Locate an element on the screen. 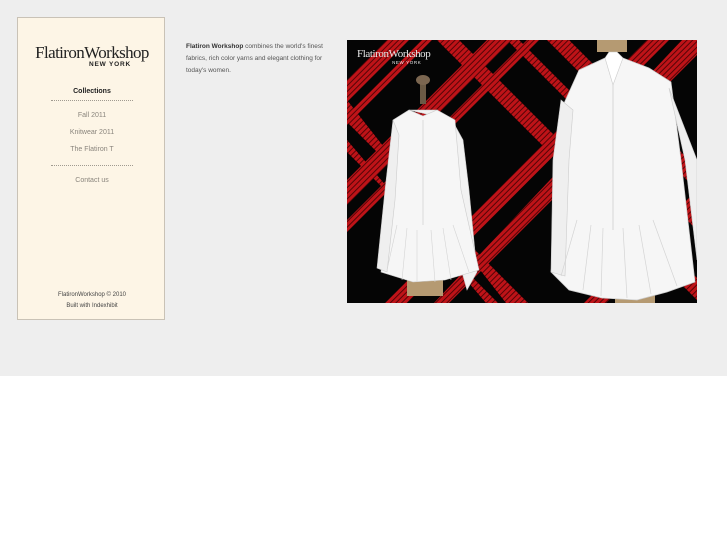 Image resolution: width=727 pixels, height=545 pixels. site-logo: FlatironWorkshop NEW YORK is located at coordinates (92, 56).